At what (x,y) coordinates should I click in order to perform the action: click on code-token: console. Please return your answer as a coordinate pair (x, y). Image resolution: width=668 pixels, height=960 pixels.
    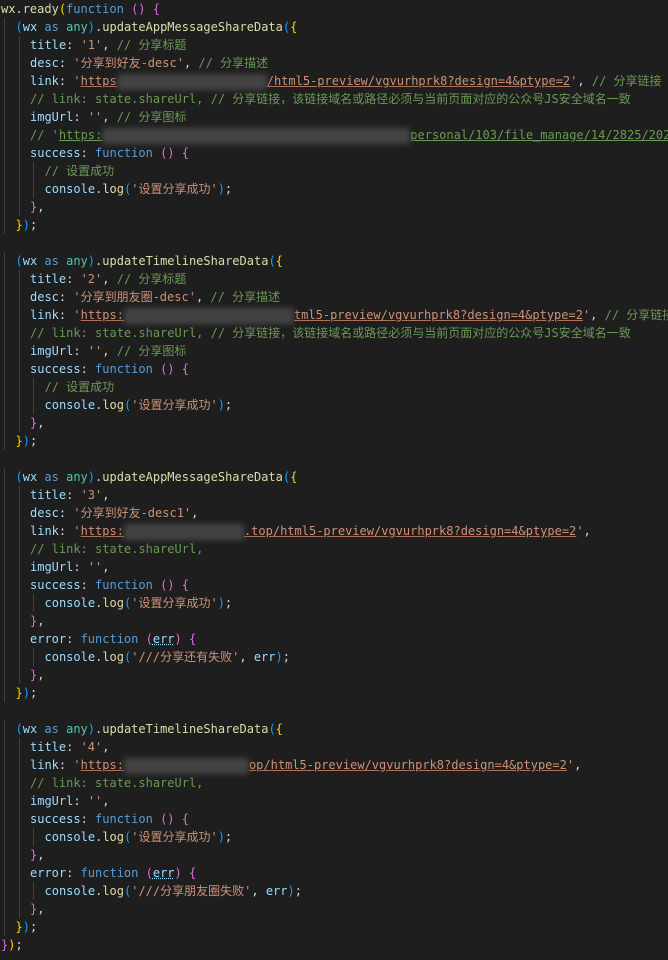
    Looking at the image, I should click on (70, 405).